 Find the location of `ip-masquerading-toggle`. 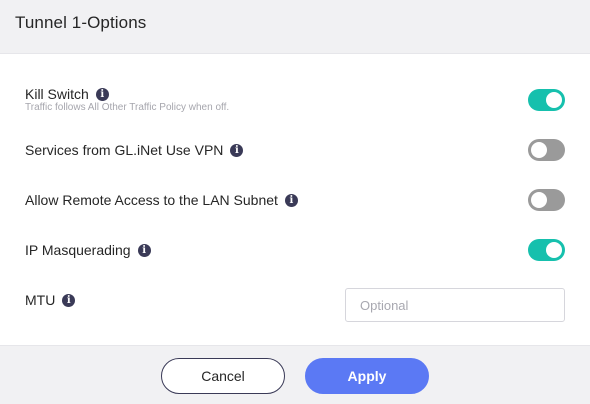

ip-masquerading-toggle is located at coordinates (546, 250).